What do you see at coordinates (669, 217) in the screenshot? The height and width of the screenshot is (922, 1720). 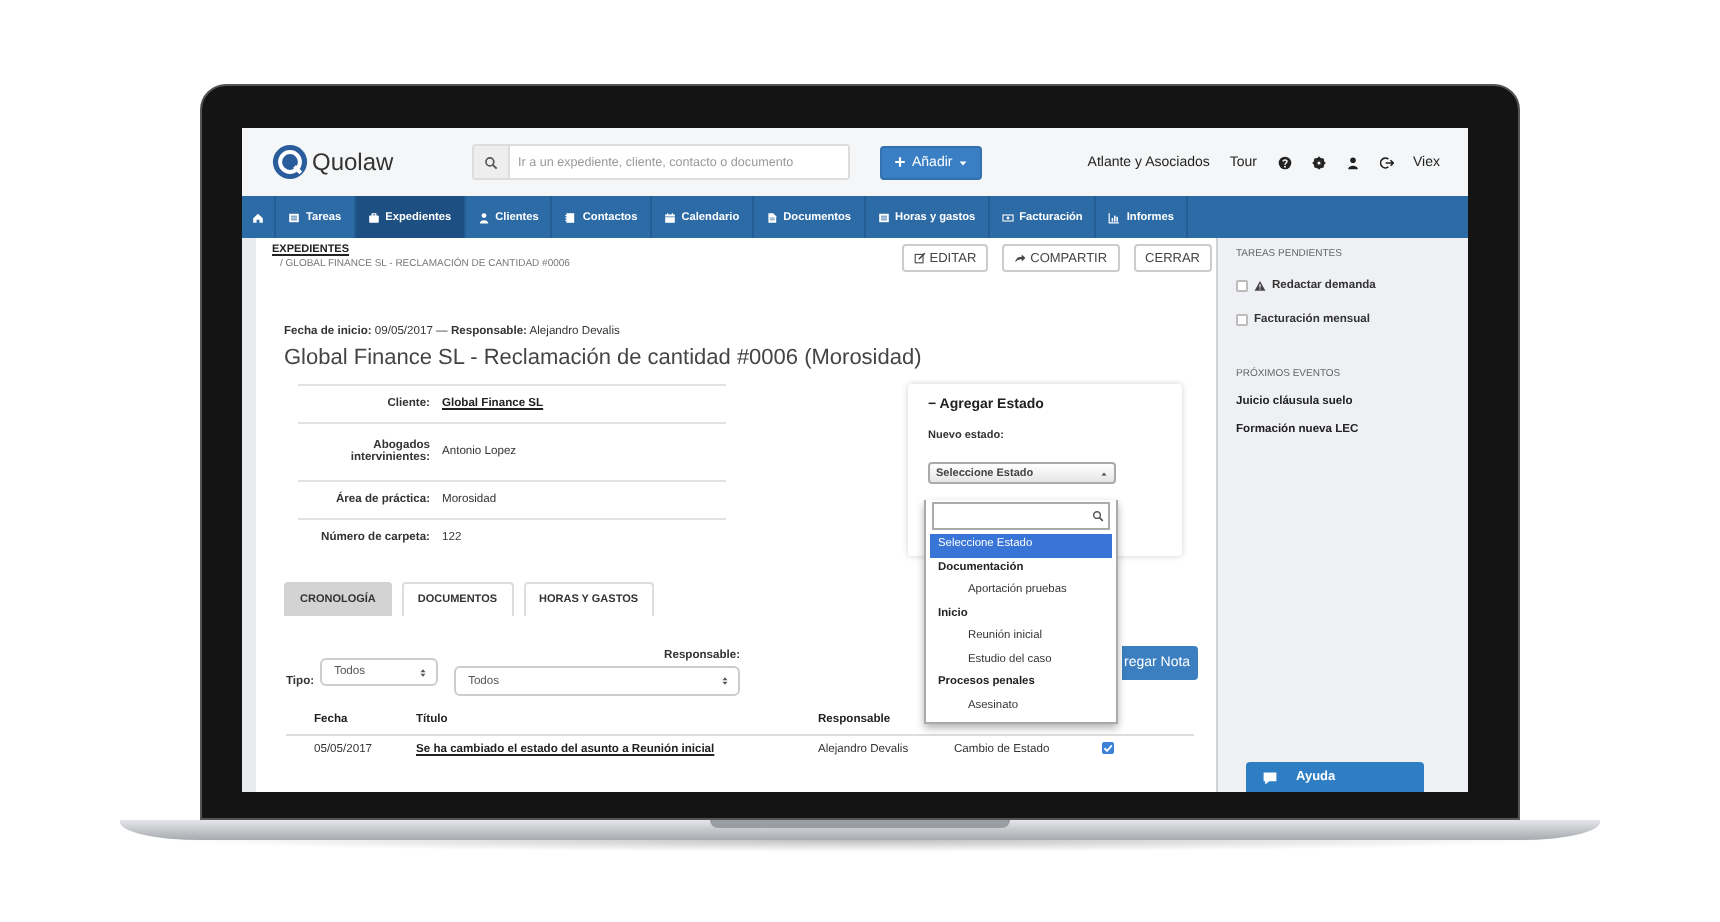 I see `calendar-icon` at bounding box center [669, 217].